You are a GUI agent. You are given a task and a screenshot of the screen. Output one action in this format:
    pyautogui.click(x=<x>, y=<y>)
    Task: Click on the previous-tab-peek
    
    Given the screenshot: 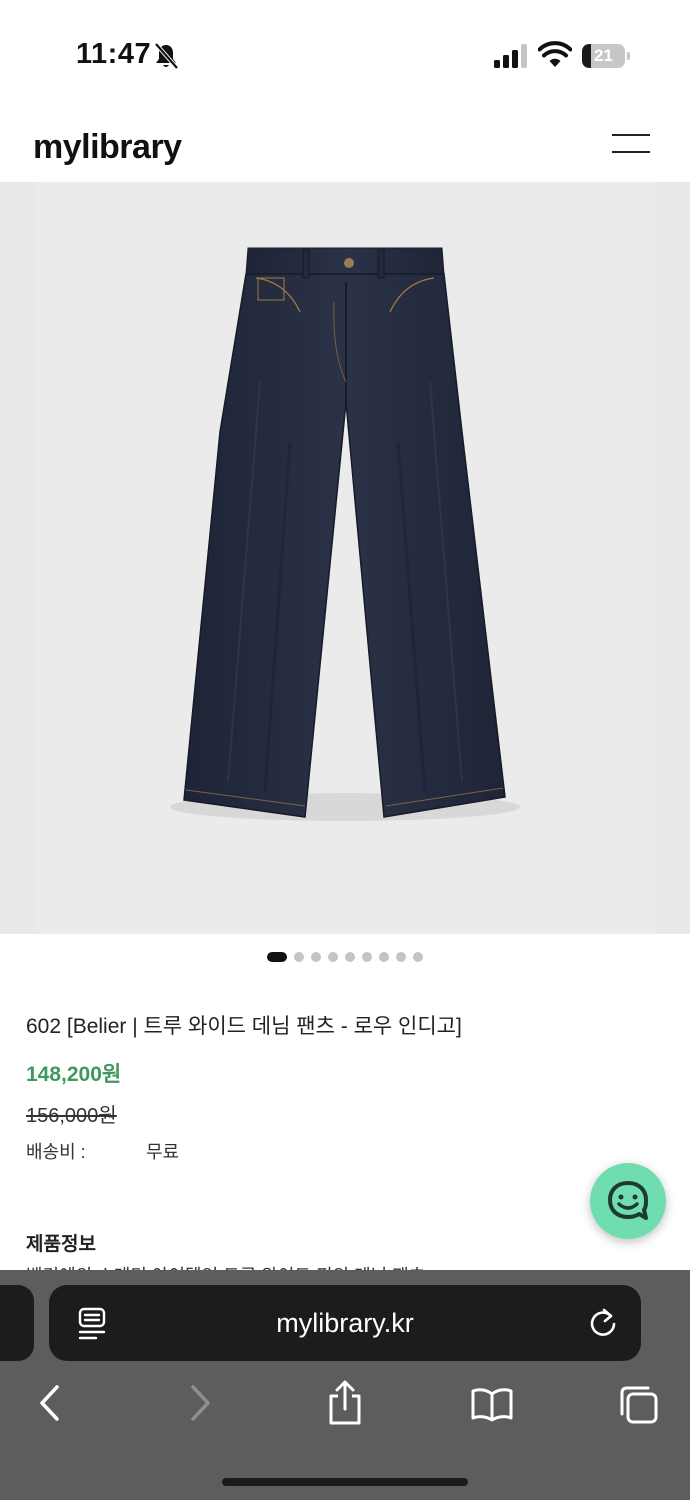 What is the action you would take?
    pyautogui.click(x=17, y=1323)
    